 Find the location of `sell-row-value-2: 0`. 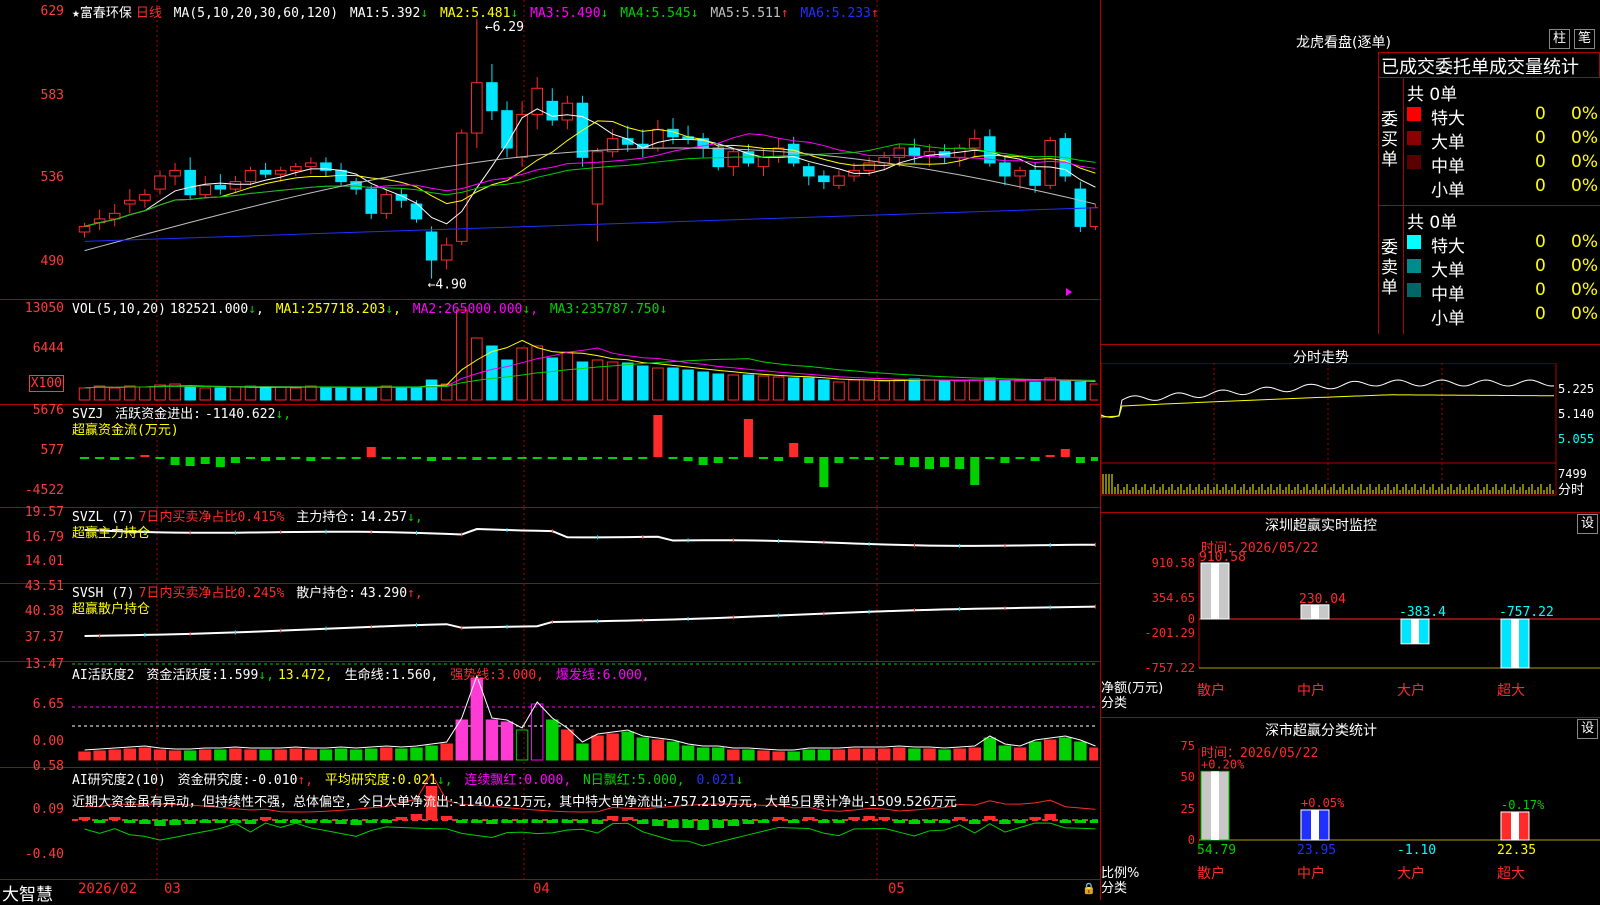

sell-row-value-2: 0 is located at coordinates (1540, 290).